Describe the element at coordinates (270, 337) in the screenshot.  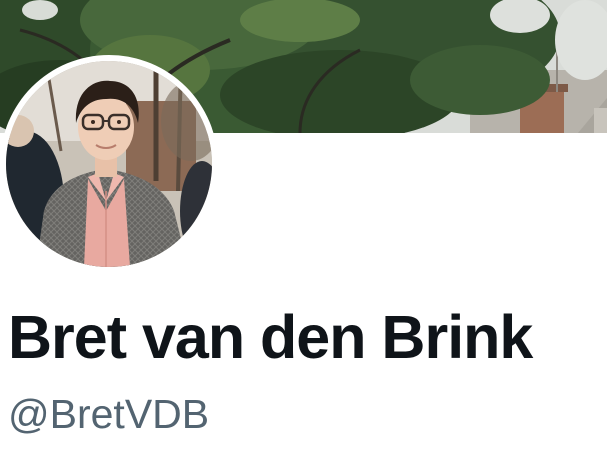
I see `profile-display-name: Bret van den Brink` at that location.